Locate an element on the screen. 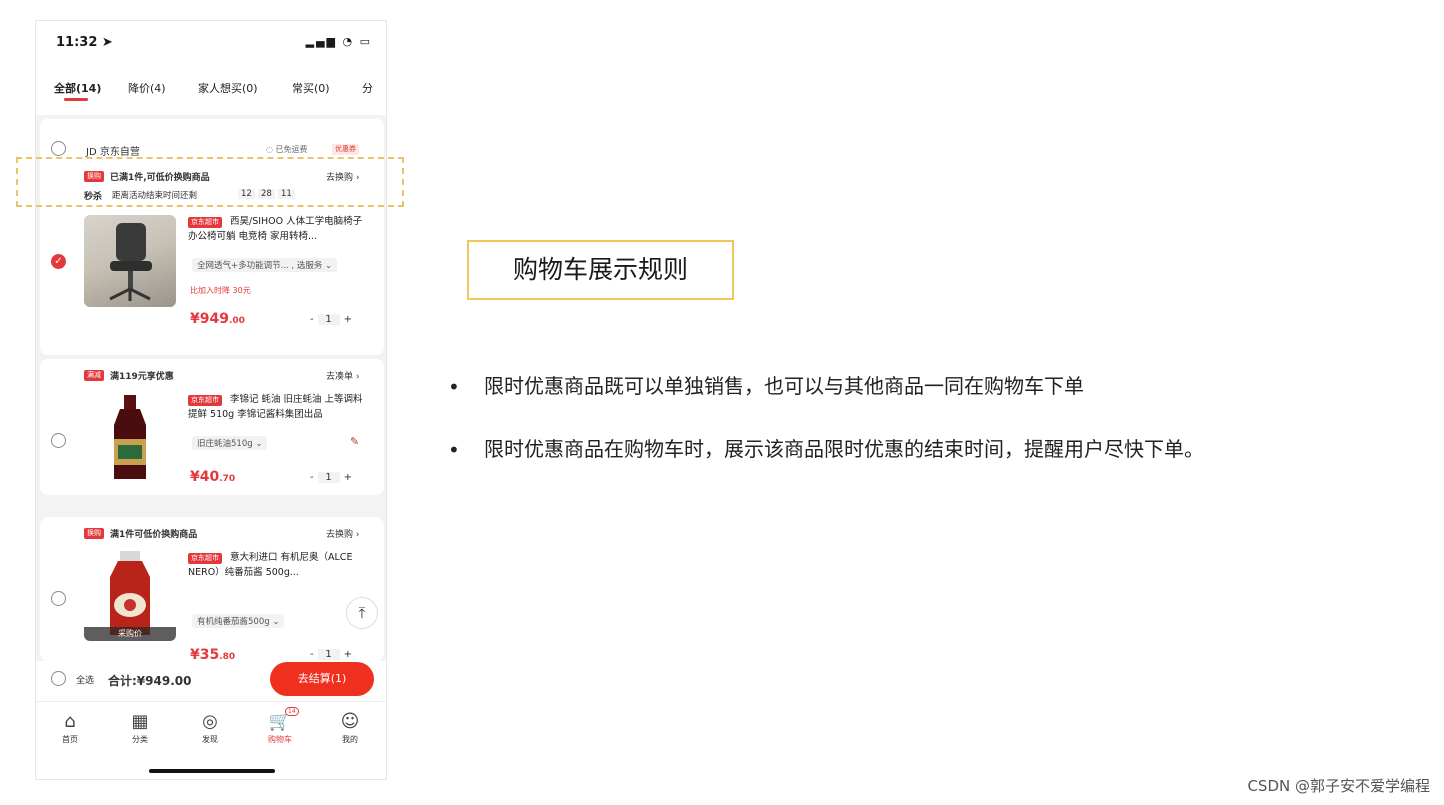 The height and width of the screenshot is (805, 1444). back-to-top-icon: ⤒ is located at coordinates (362, 613).